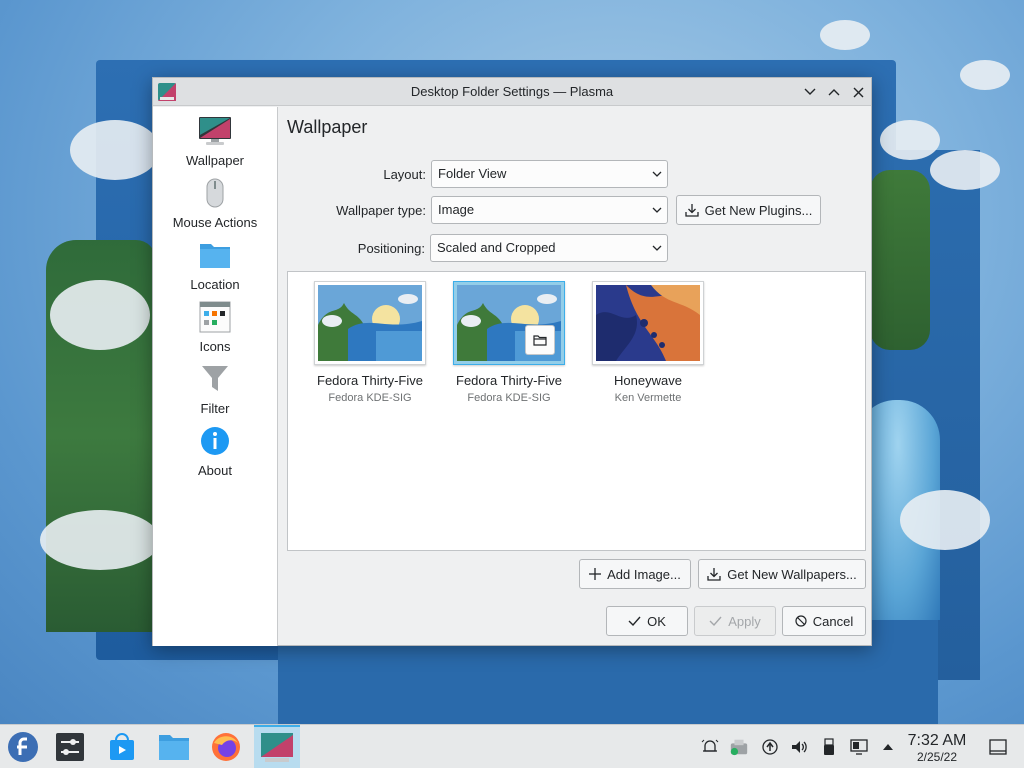 This screenshot has height=768, width=1024. Describe the element at coordinates (595, 574) in the screenshot. I see `plus-icon` at that location.